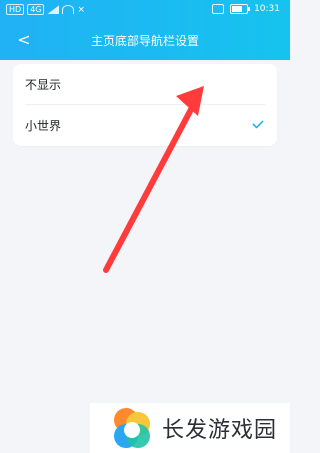 This screenshot has height=453, width=320. Describe the element at coordinates (132, 428) in the screenshot. I see `watermark-logo` at that location.